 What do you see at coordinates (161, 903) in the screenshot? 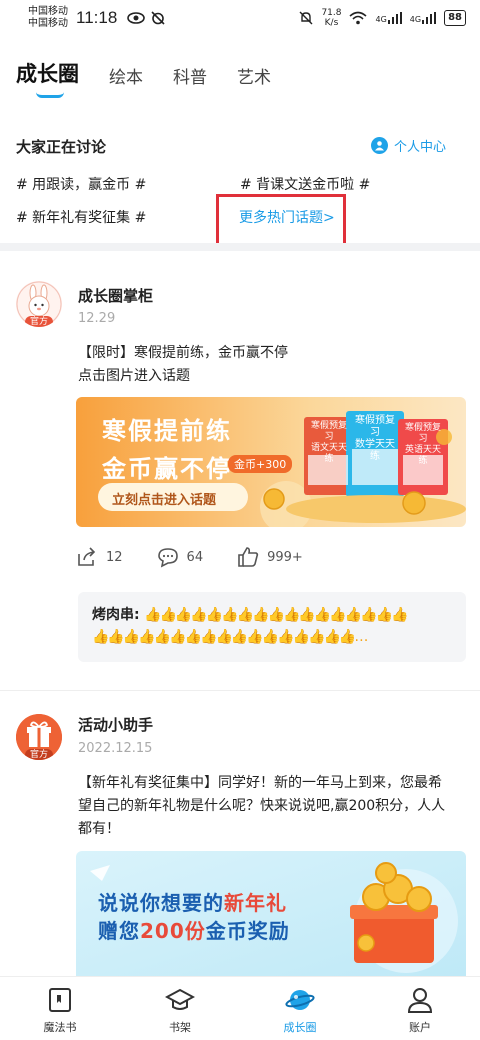
I see `banner-line-1-a: 说说你想要的` at bounding box center [161, 903].